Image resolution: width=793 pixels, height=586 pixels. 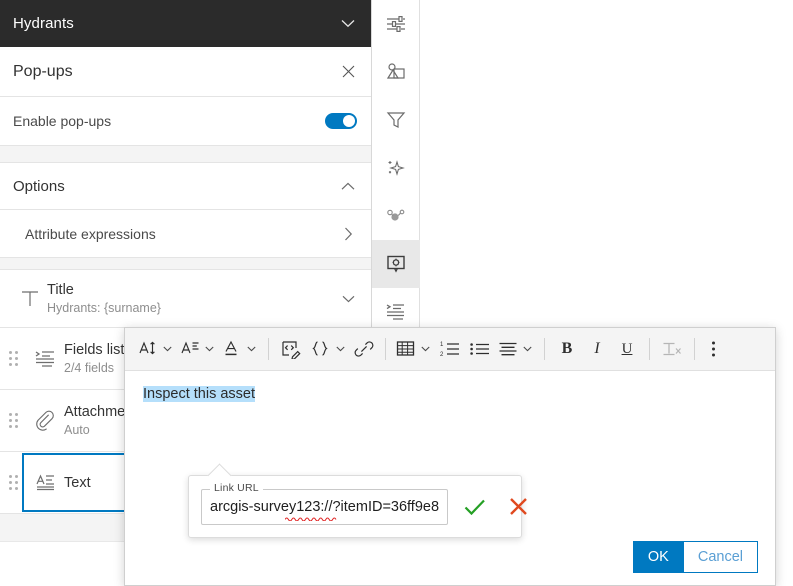 I want to click on font-size-icon, so click(x=148, y=349).